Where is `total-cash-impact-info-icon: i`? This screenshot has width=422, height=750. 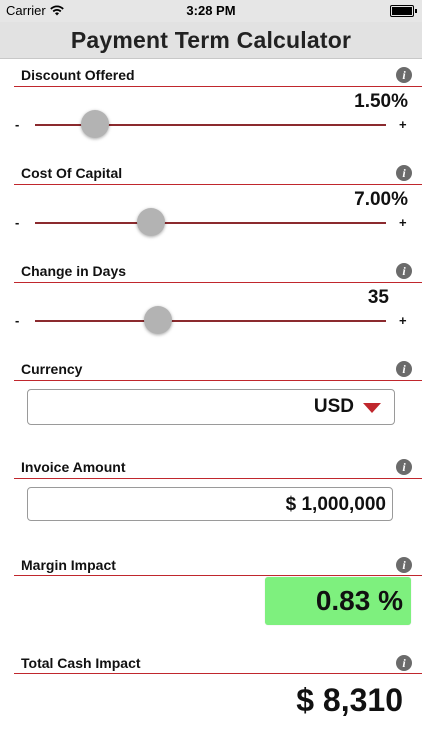 total-cash-impact-info-icon: i is located at coordinates (404, 663).